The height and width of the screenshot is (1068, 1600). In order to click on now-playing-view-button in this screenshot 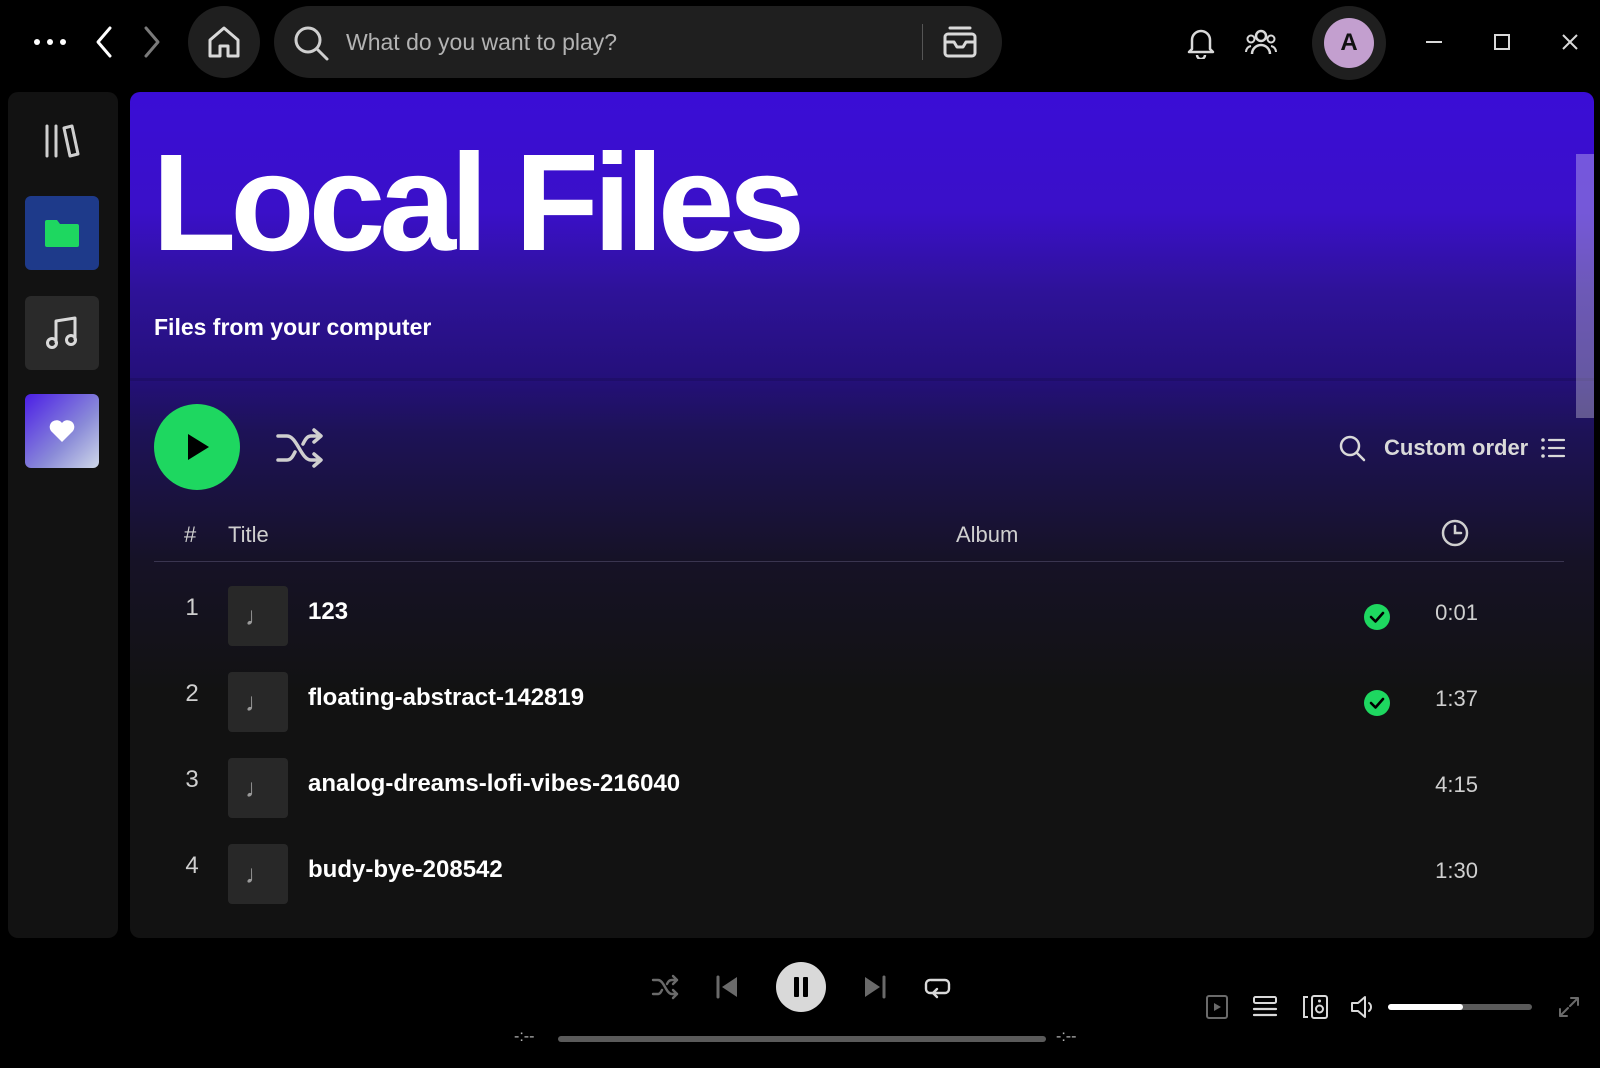, I will do `click(1217, 1007)`.